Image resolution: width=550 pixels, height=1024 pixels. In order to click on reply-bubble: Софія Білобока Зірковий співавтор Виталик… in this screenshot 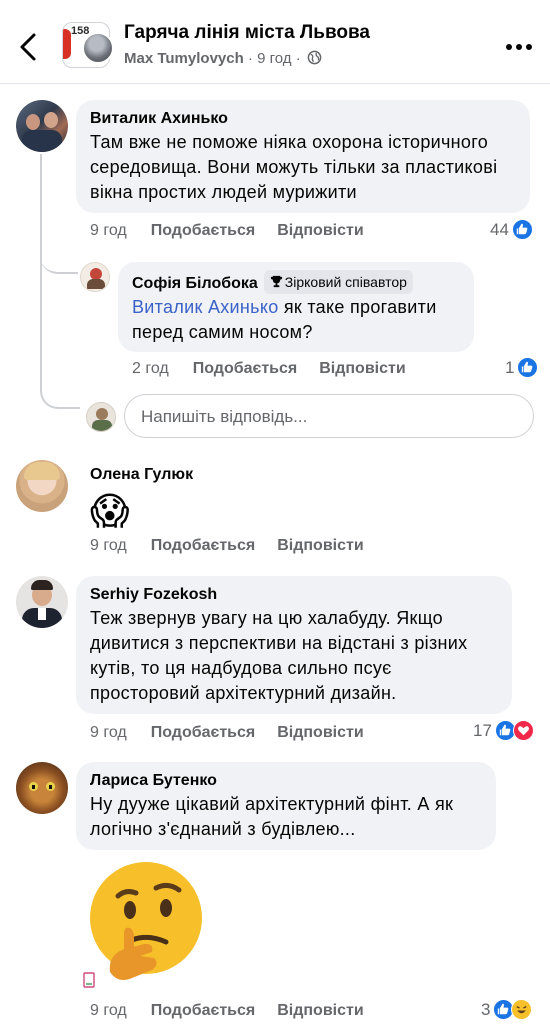, I will do `click(296, 307)`.